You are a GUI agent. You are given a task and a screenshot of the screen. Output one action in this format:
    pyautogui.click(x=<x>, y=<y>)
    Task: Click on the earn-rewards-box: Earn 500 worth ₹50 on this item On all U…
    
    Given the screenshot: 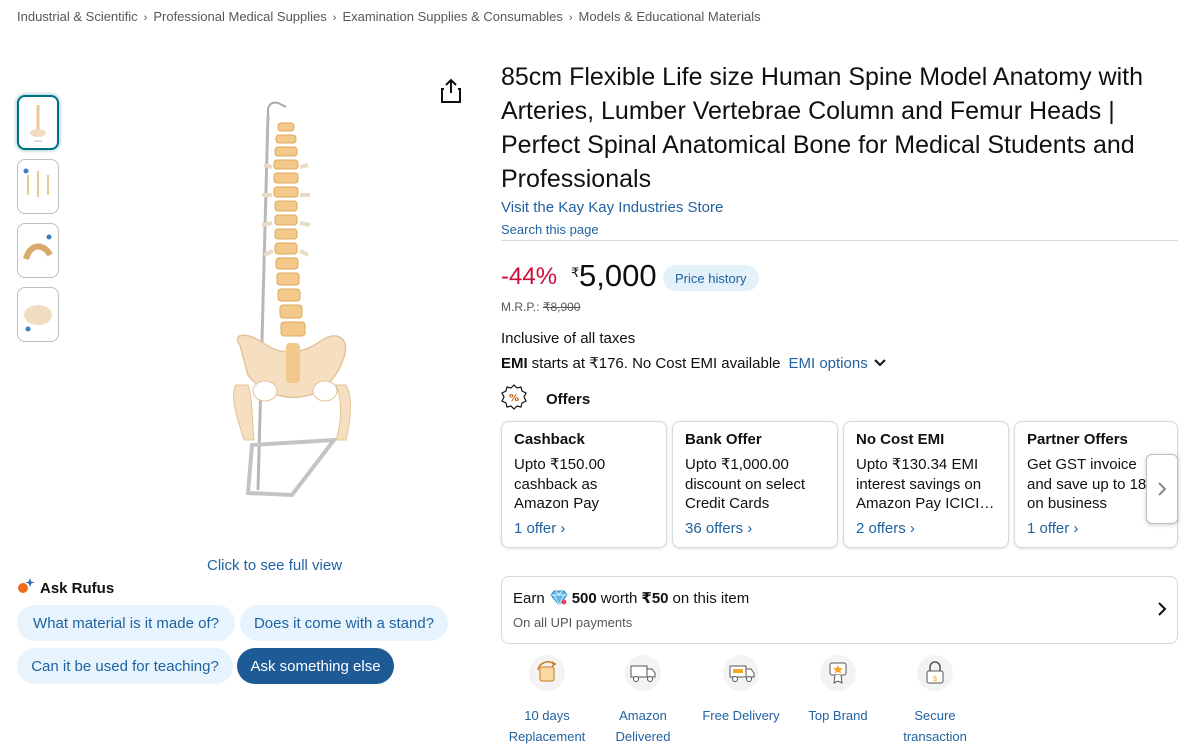 What is the action you would take?
    pyautogui.click(x=839, y=610)
    